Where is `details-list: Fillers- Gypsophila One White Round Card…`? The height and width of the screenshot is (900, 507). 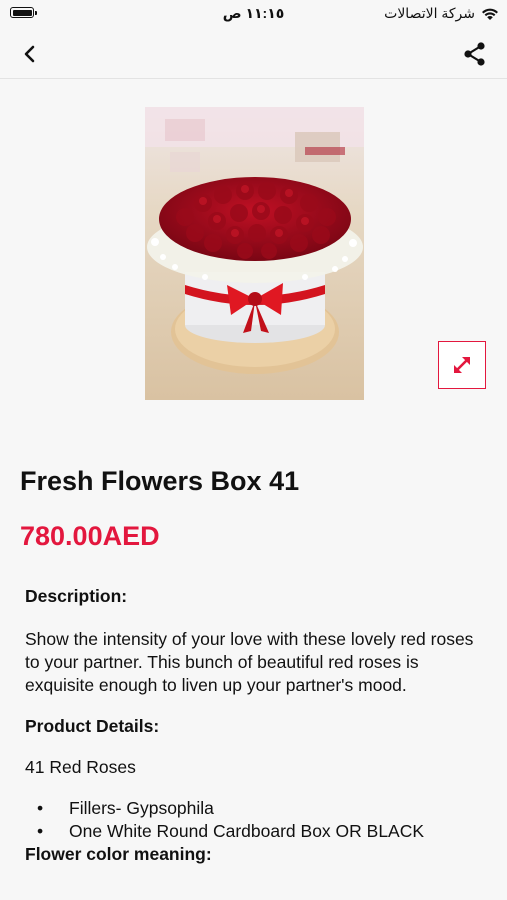
details-list: Fillers- Gypsophila One White Round Card… is located at coordinates (255, 820).